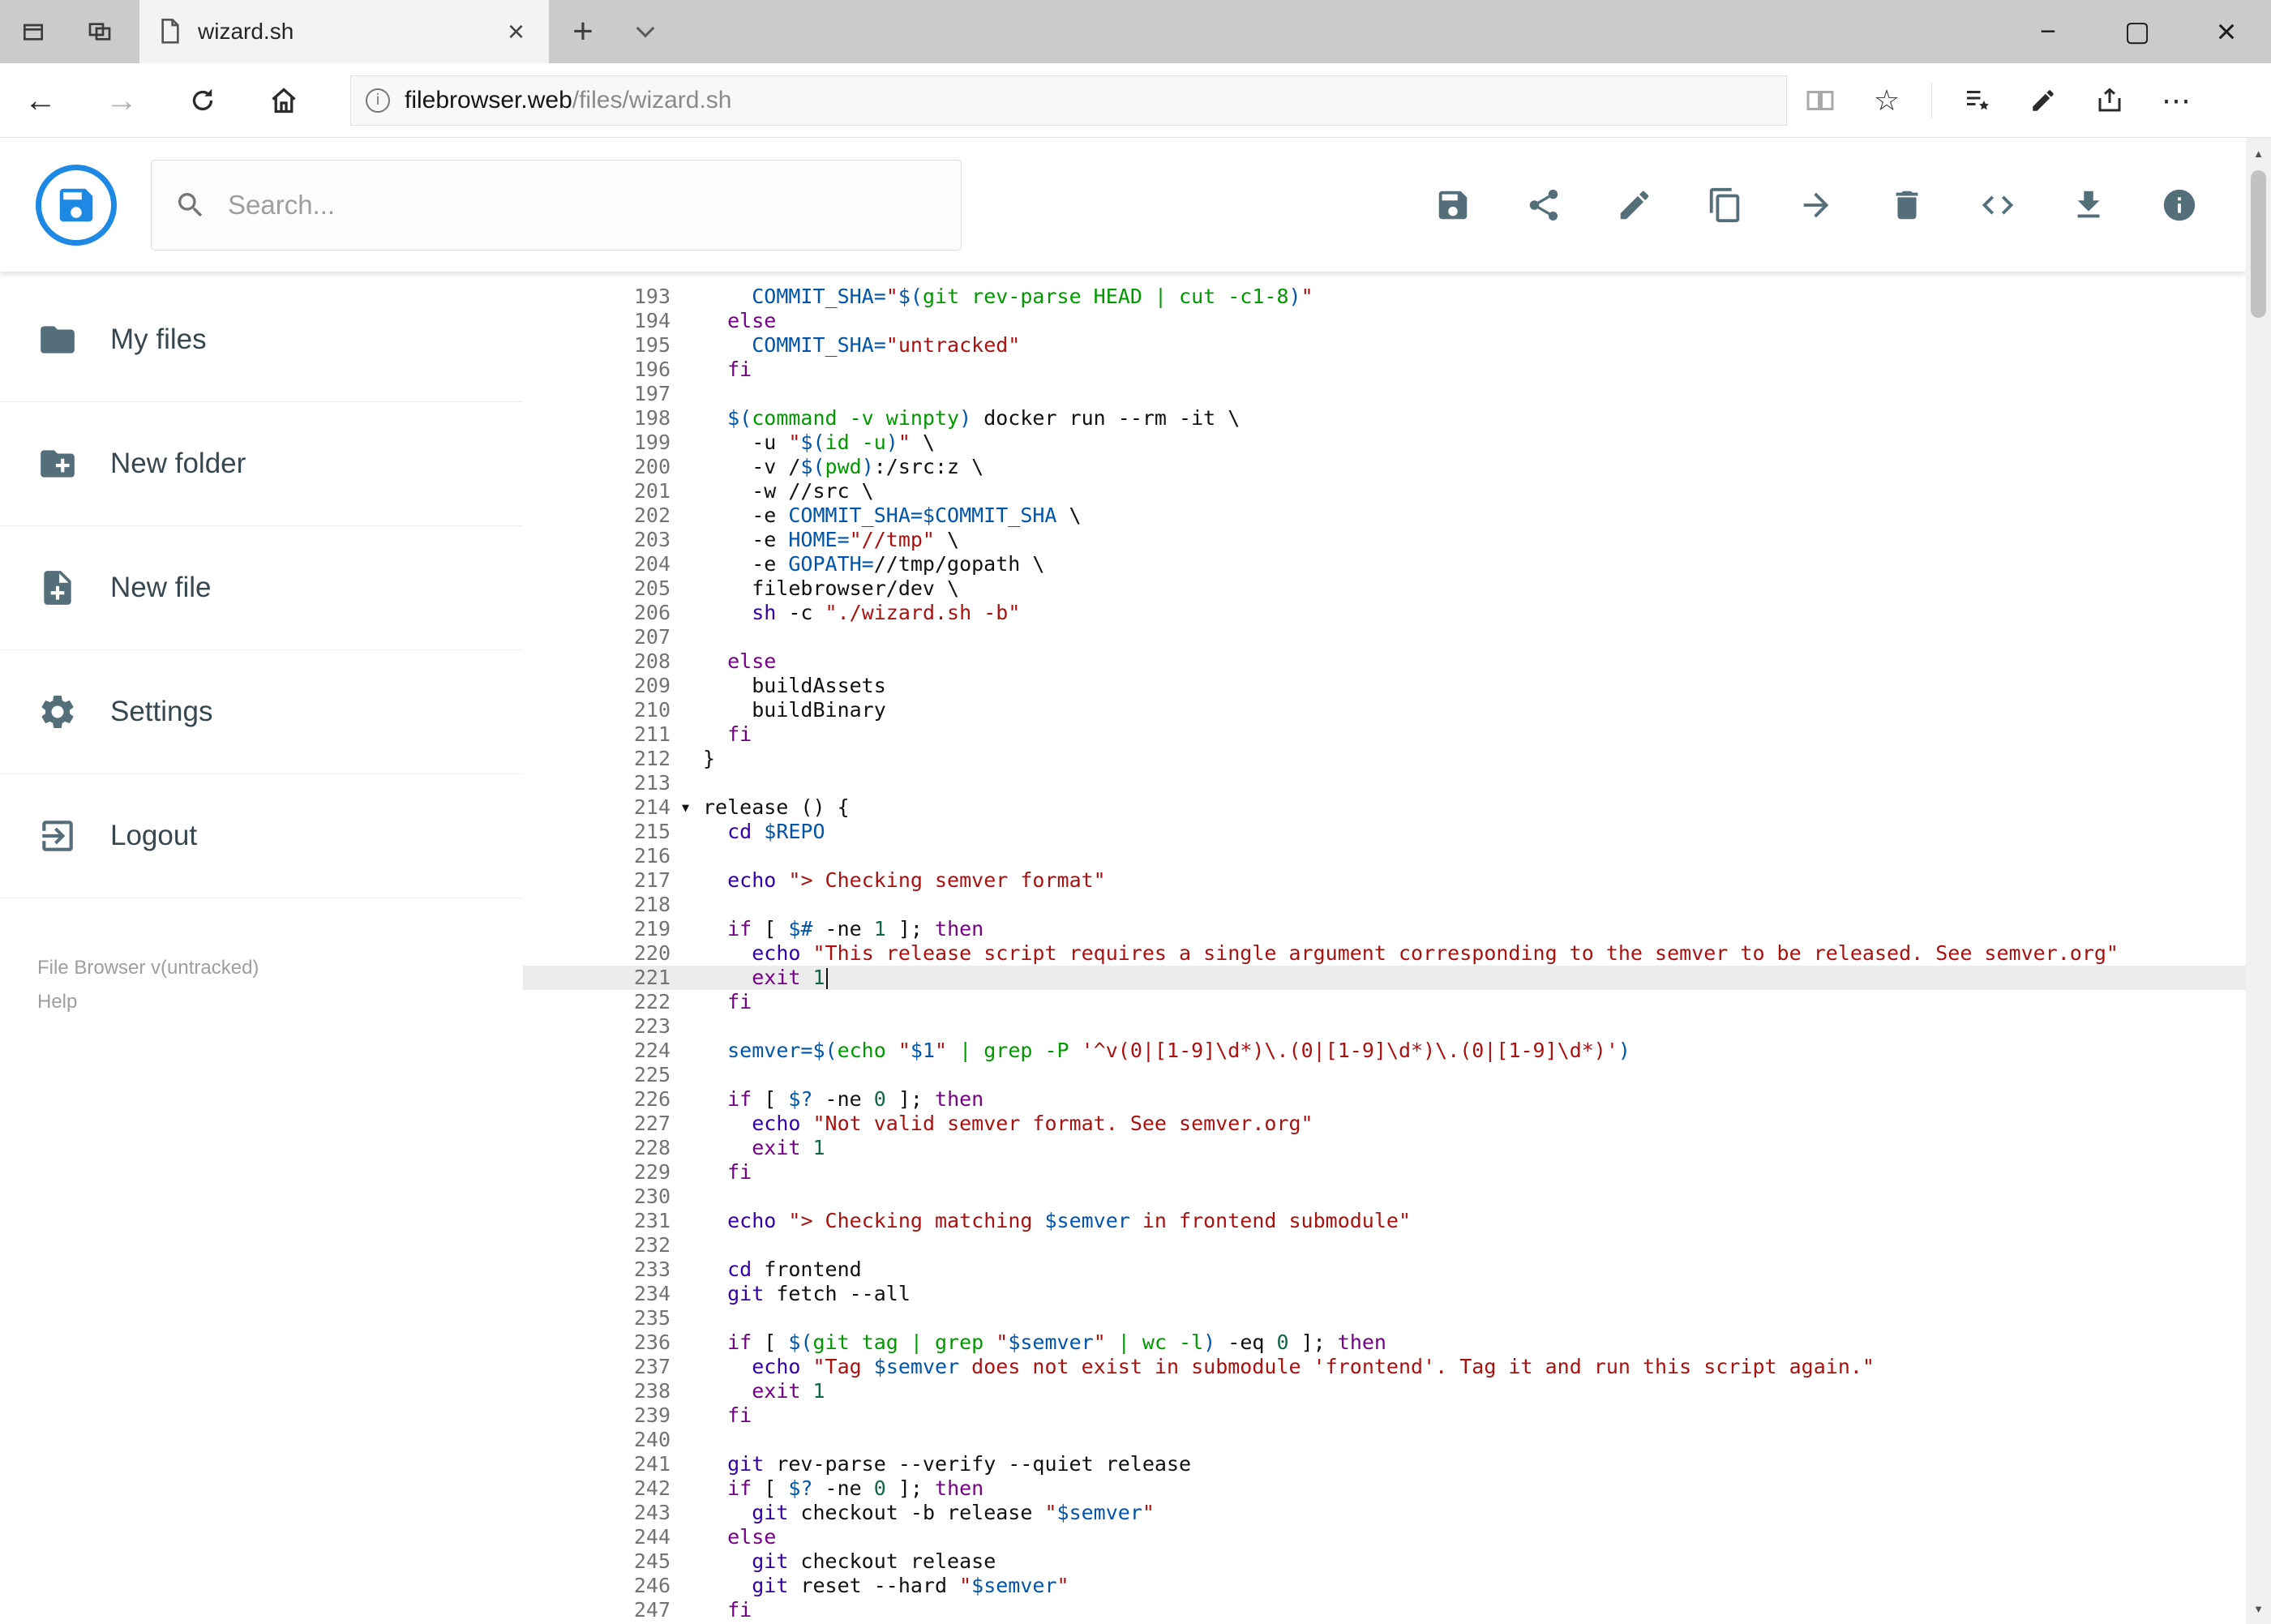 The image size is (2271, 1624). Describe the element at coordinates (1384, 1537) in the screenshot. I see `code-line: 244 else` at that location.